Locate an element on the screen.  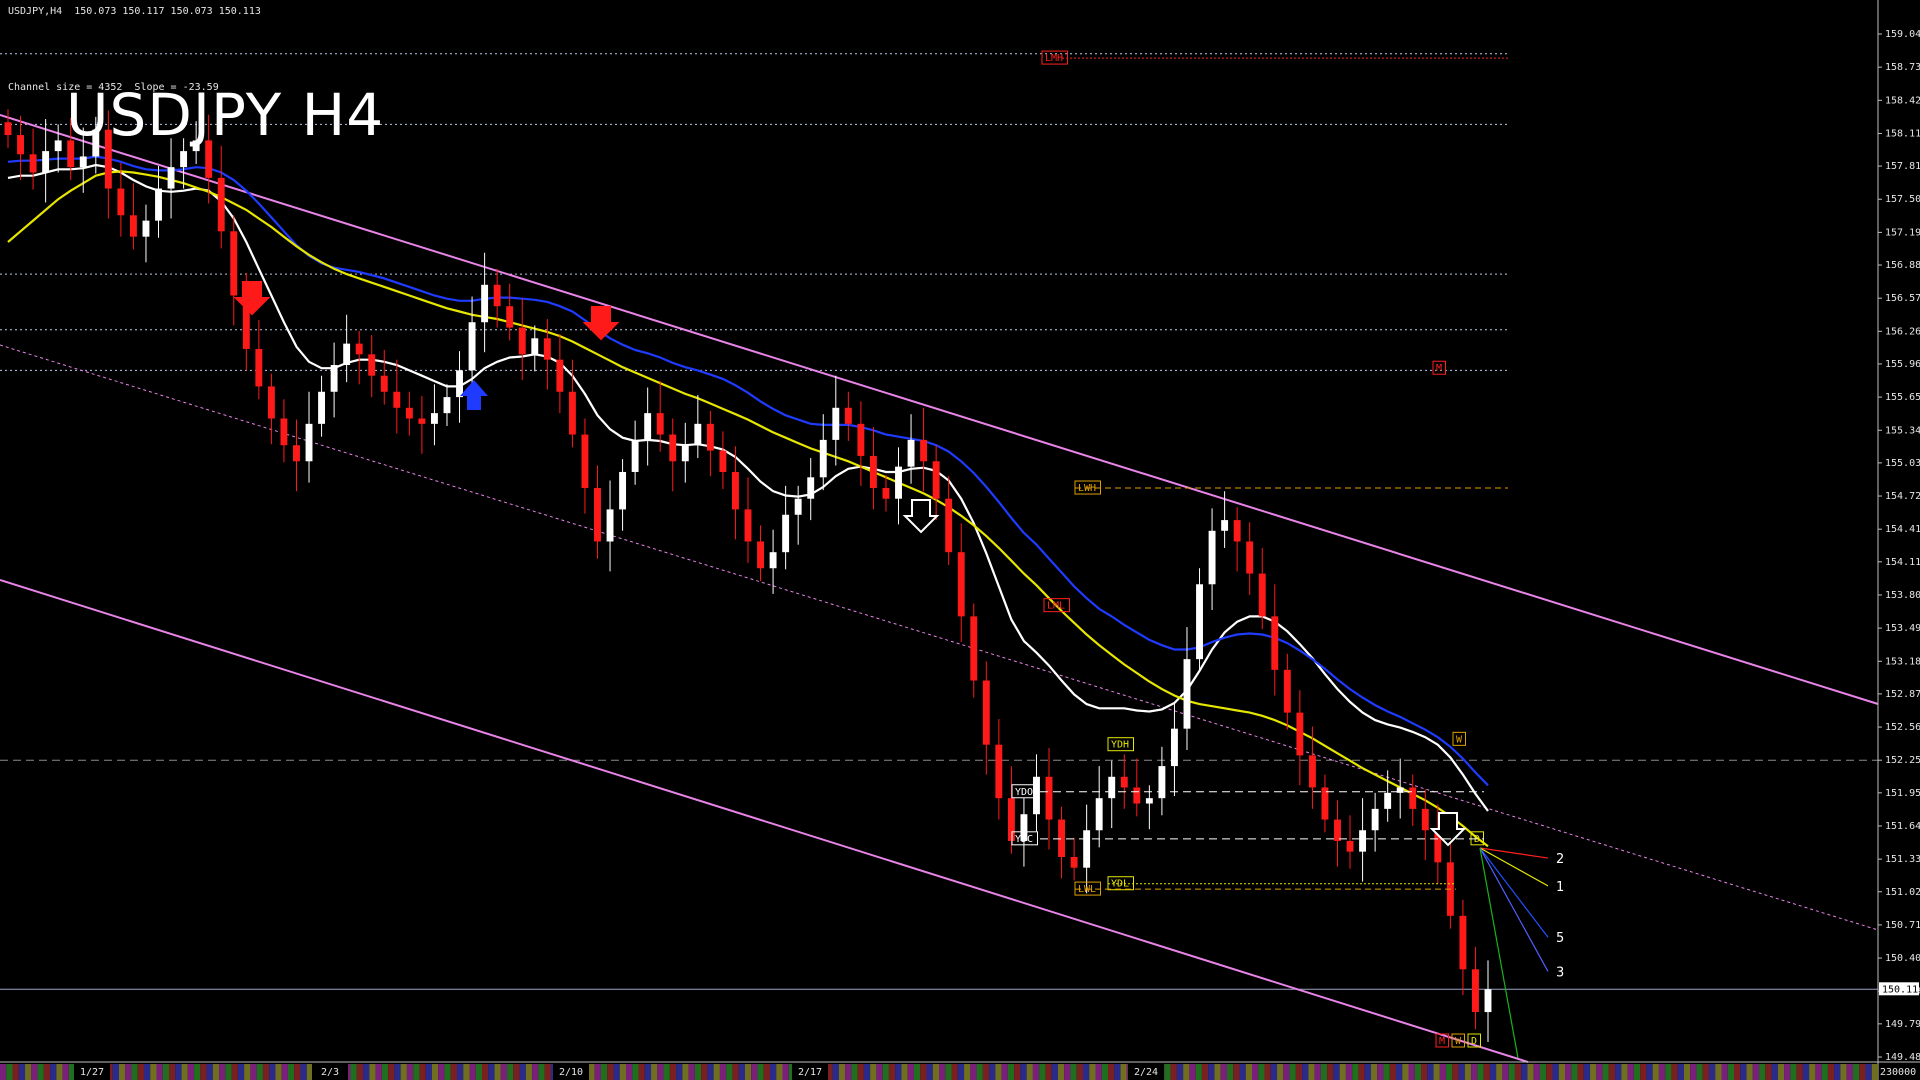
price-tick-label: 159.045 is located at coordinates (1902, 34).